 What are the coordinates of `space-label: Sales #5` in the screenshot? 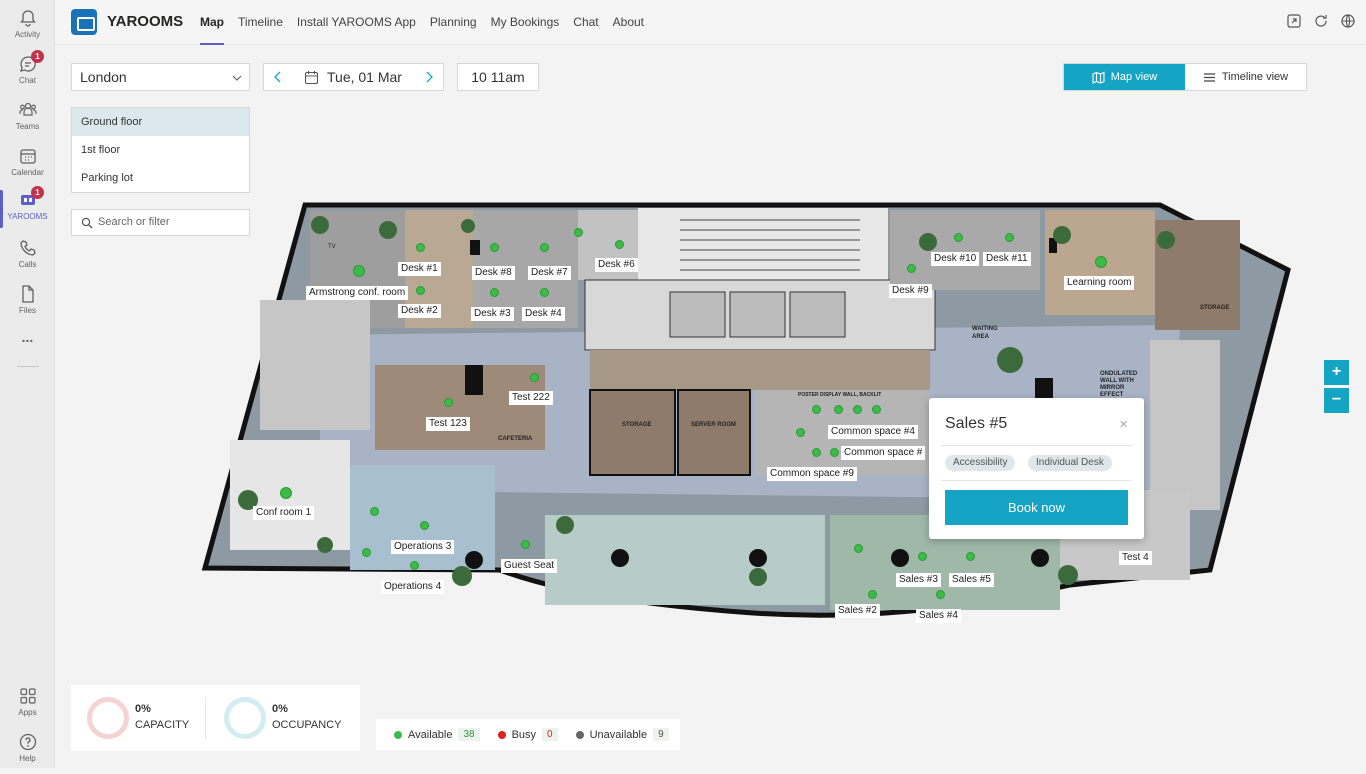 It's located at (971, 580).